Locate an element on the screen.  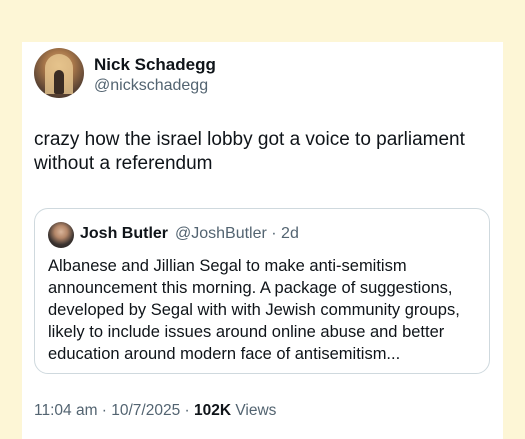
quoted-author-meta: @JoshButler · 2d is located at coordinates (237, 233).